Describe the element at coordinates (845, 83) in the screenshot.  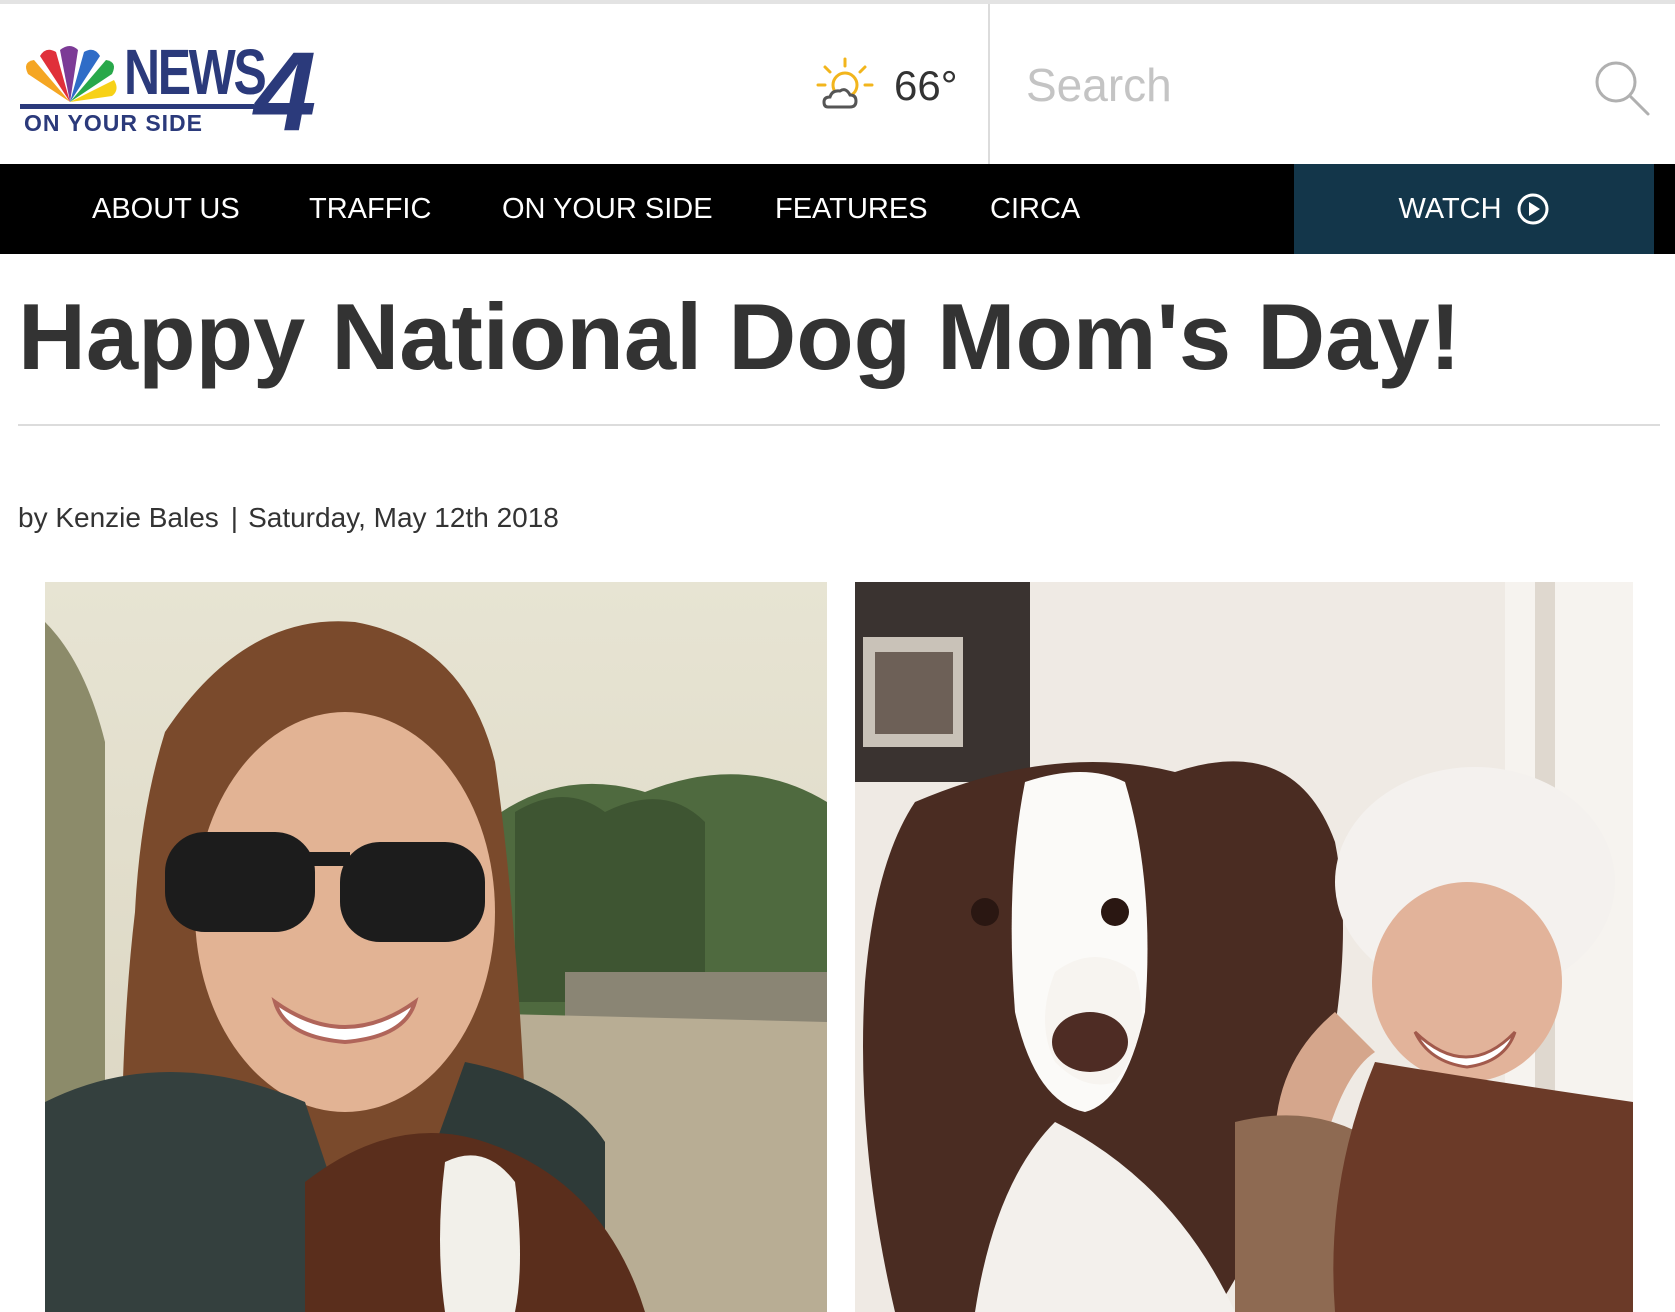
I see `partly-sunny-icon` at that location.